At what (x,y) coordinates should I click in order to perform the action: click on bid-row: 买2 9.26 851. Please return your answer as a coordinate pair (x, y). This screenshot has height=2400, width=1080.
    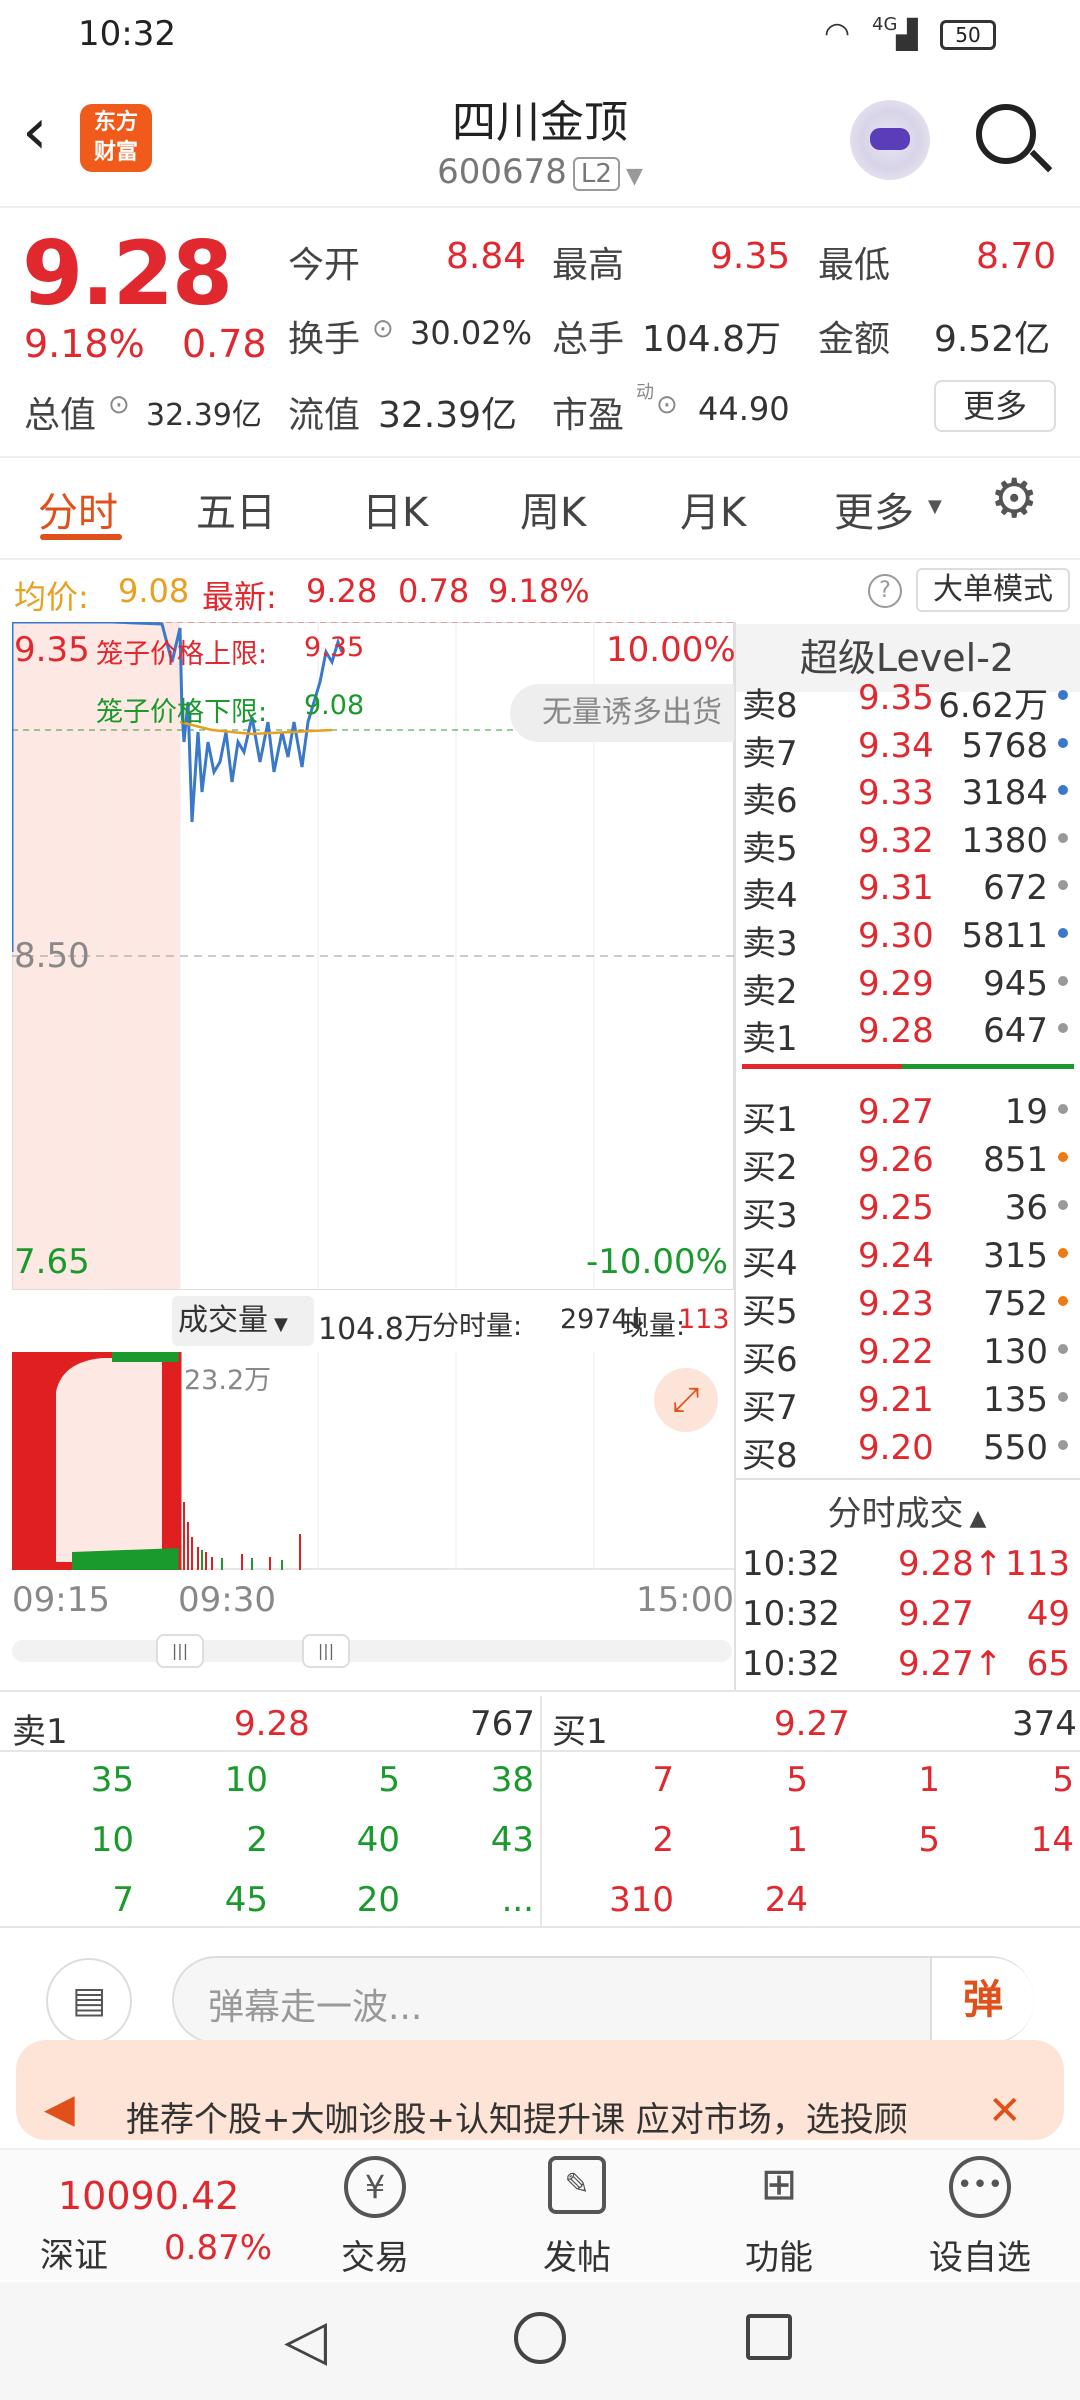
    Looking at the image, I should click on (907, 1161).